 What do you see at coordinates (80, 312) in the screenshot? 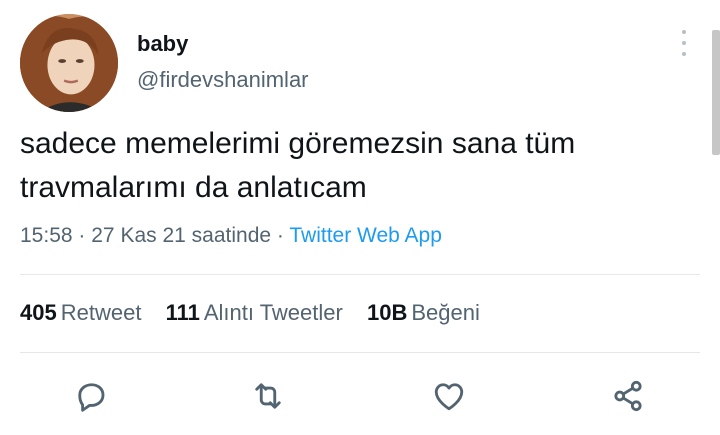
I see `retweet-stat: 405 Retweet` at bounding box center [80, 312].